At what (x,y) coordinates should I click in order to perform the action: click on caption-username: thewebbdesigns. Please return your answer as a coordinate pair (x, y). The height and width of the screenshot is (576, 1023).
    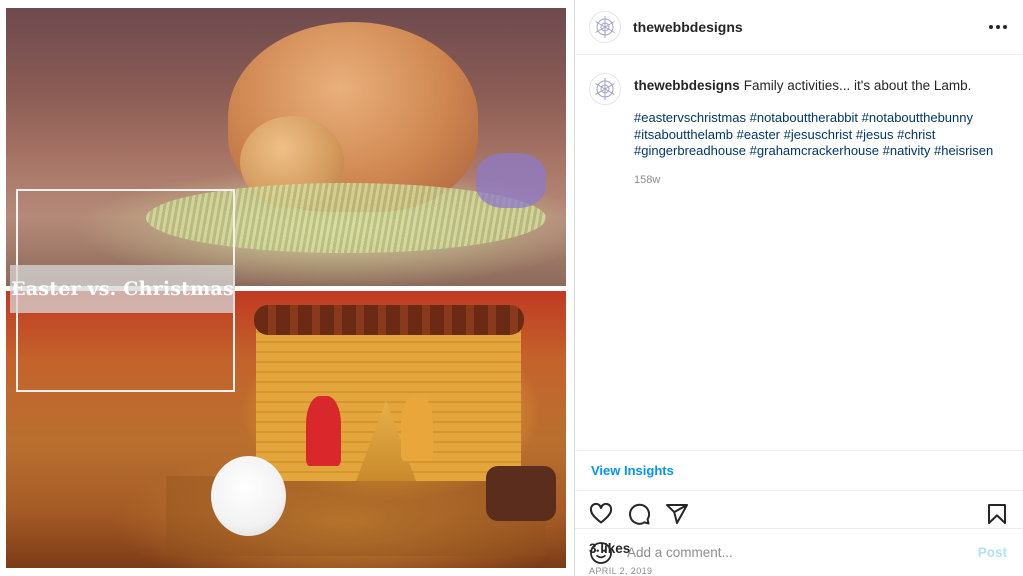
    Looking at the image, I should click on (687, 85).